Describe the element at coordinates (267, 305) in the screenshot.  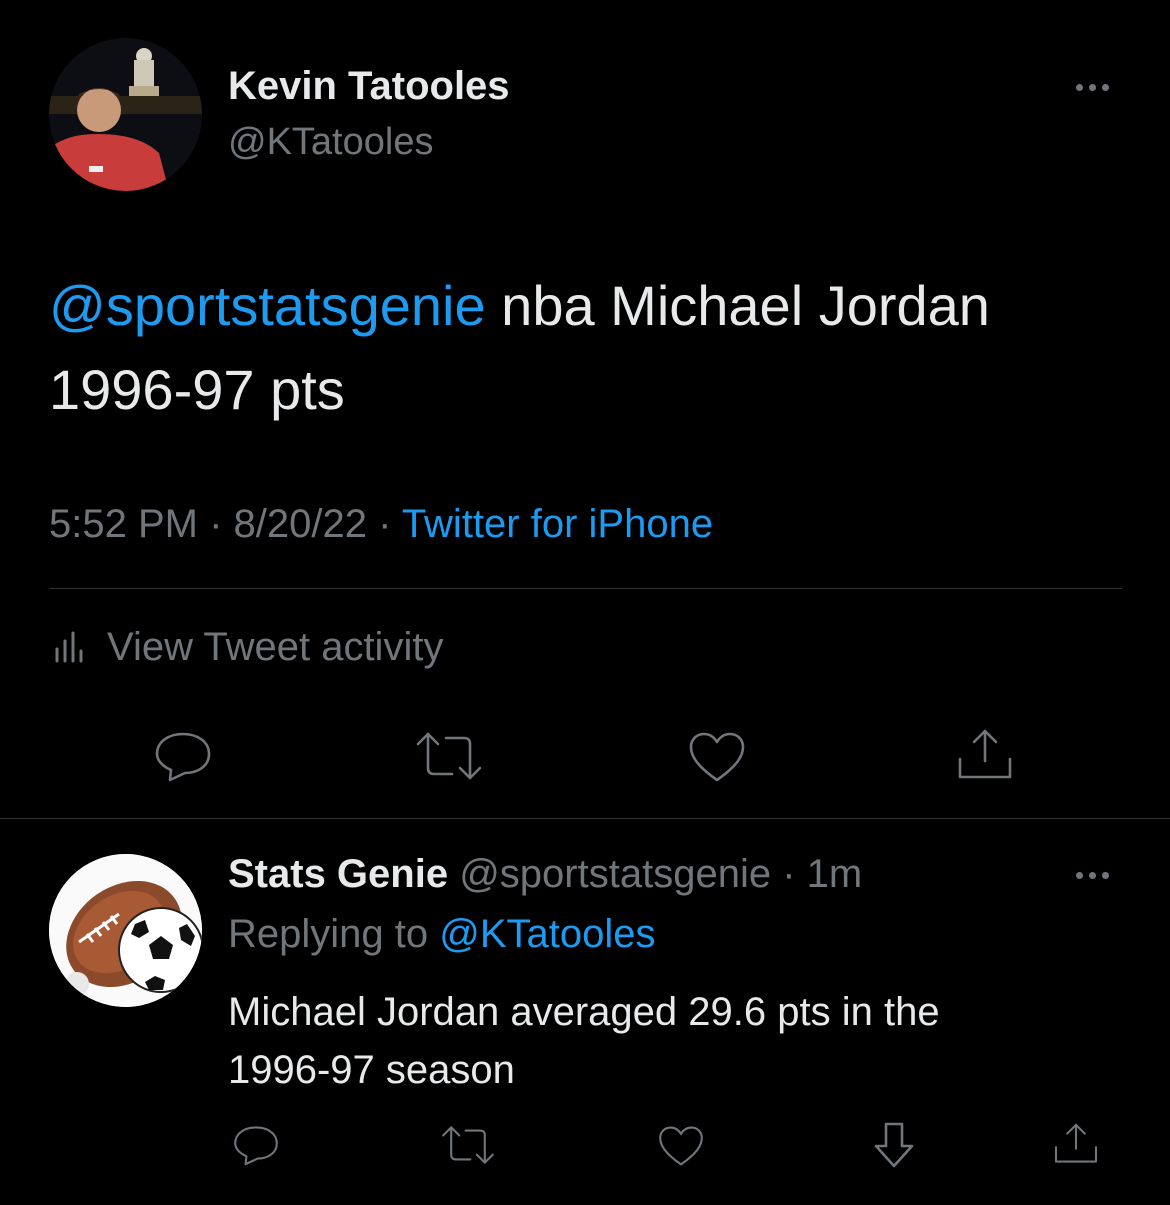
I see `mention-link: @sportstatsgenie` at that location.